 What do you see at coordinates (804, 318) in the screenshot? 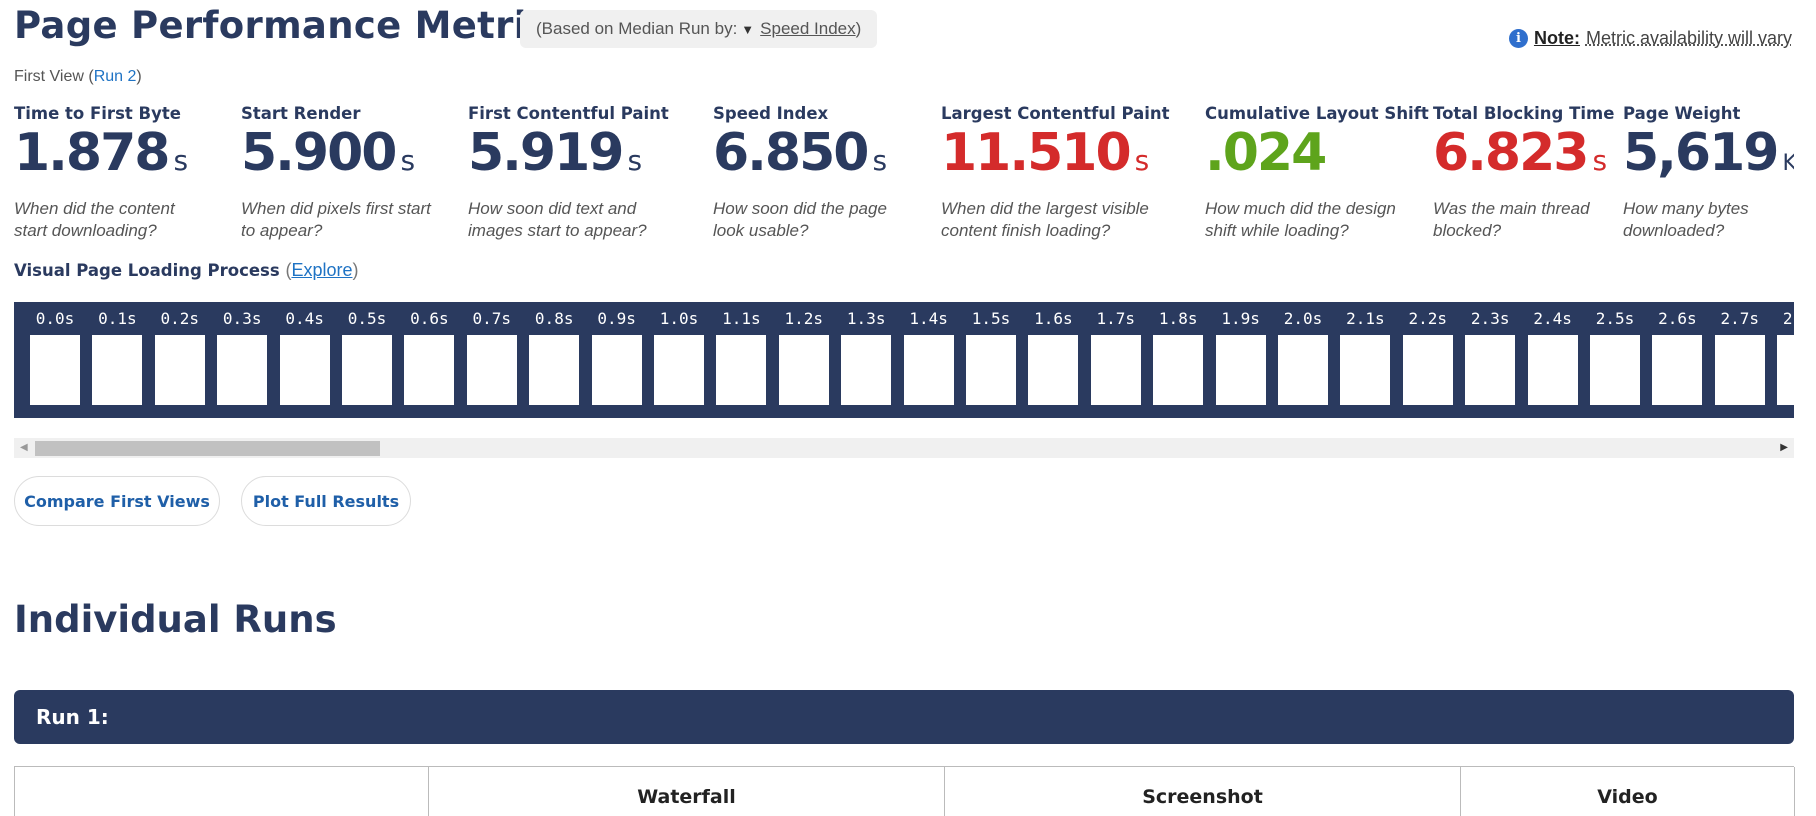
I see `frame-time: 1.2s` at bounding box center [804, 318].